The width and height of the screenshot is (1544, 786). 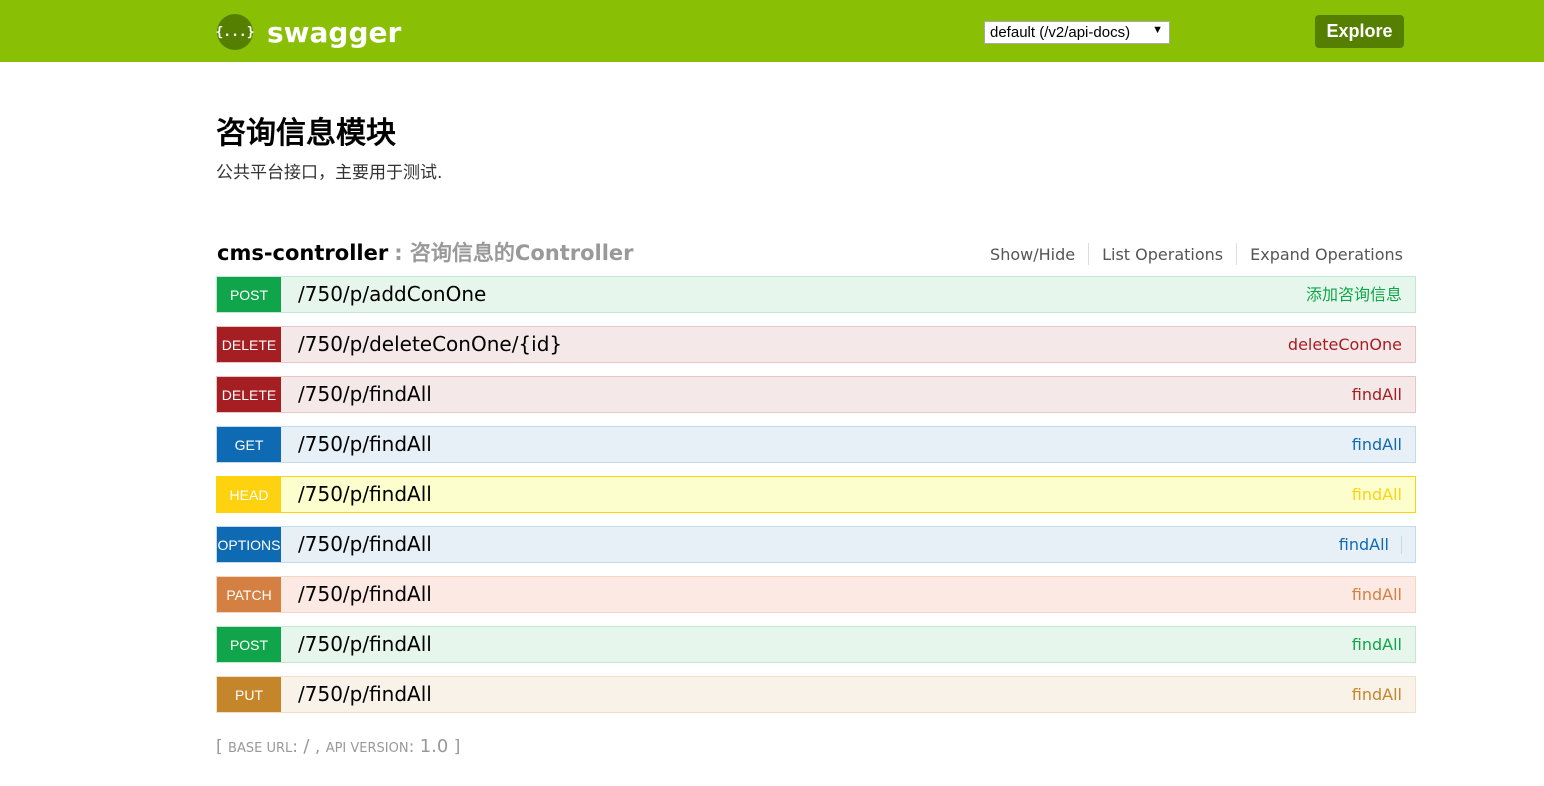 What do you see at coordinates (392, 294) in the screenshot?
I see `operation-path: /750/p/addConOne` at bounding box center [392, 294].